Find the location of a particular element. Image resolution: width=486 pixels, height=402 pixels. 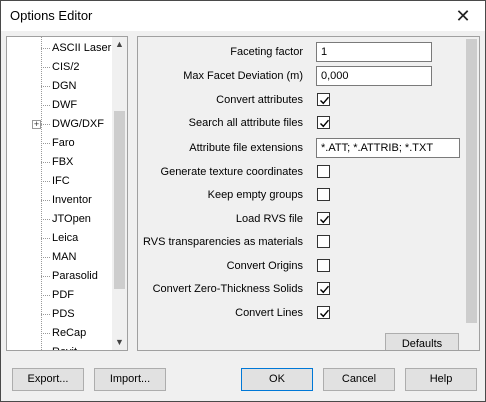

tree-scrollbar: ▲ ▼ is located at coordinates (119, 193).